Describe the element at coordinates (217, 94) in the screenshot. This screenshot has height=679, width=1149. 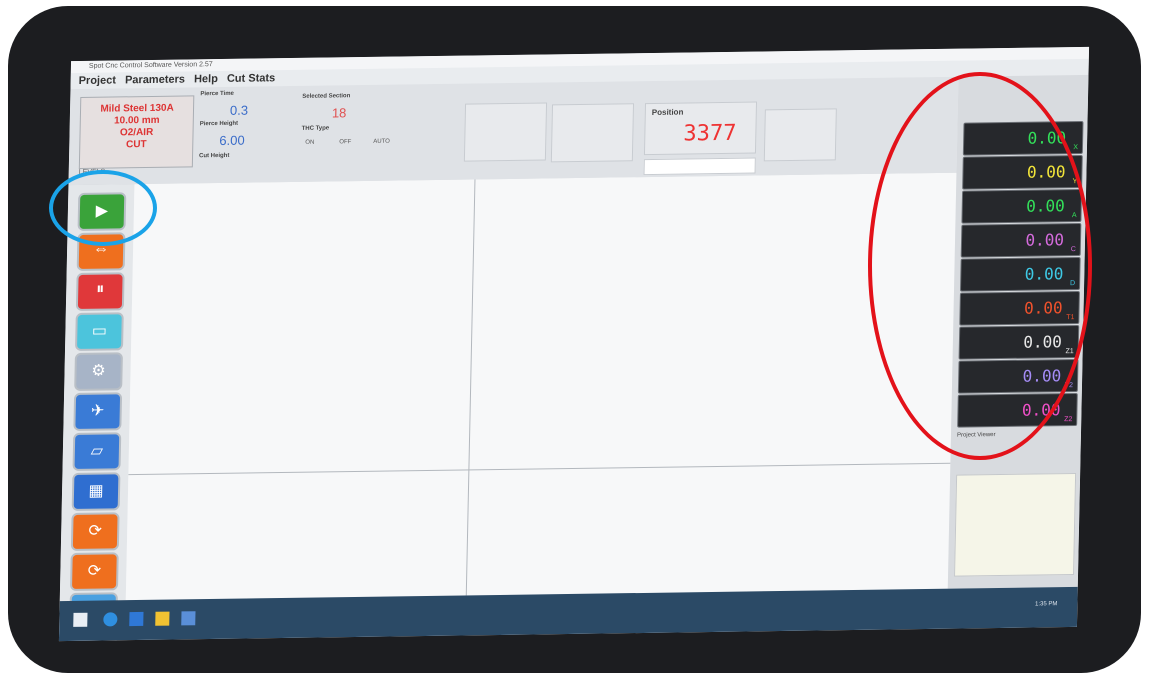
I see `pierce-time-label: Pierce Time` at that location.